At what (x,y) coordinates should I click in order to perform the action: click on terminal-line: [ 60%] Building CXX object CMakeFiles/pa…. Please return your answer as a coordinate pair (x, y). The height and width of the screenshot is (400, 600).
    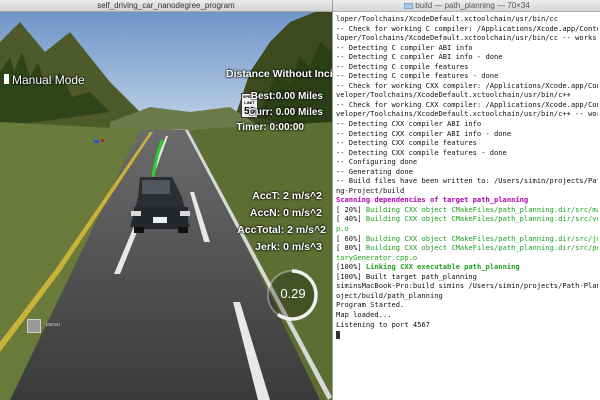
    Looking at the image, I should click on (467, 239).